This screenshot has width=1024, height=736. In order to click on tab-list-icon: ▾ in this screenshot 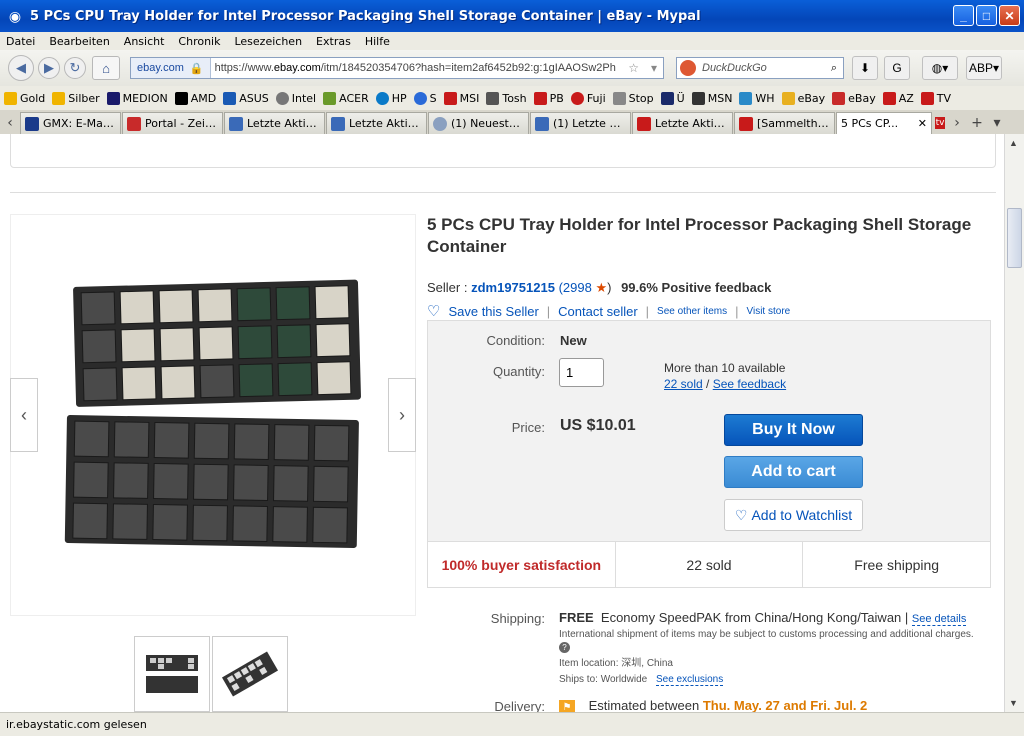, I will do `click(997, 123)`.